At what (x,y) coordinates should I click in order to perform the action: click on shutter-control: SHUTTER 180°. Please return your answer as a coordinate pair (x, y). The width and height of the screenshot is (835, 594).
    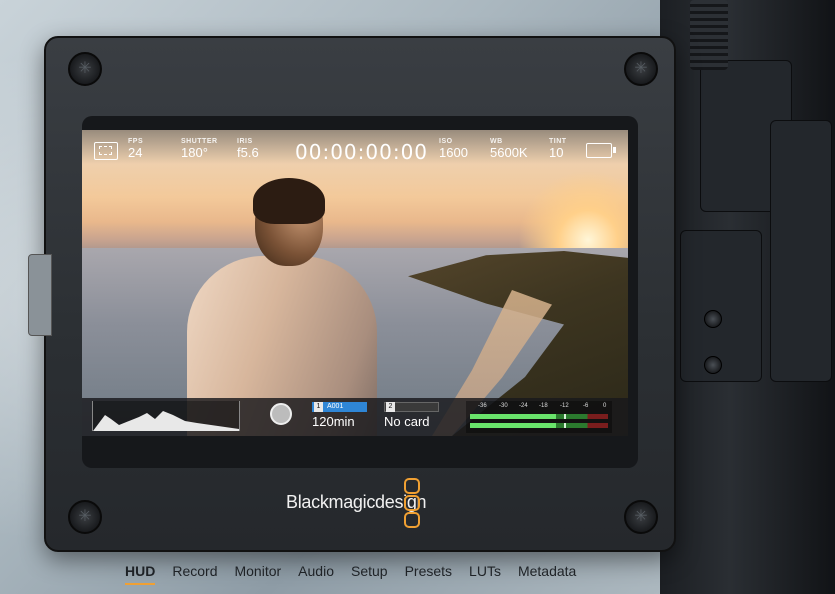
    Looking at the image, I should click on (199, 149).